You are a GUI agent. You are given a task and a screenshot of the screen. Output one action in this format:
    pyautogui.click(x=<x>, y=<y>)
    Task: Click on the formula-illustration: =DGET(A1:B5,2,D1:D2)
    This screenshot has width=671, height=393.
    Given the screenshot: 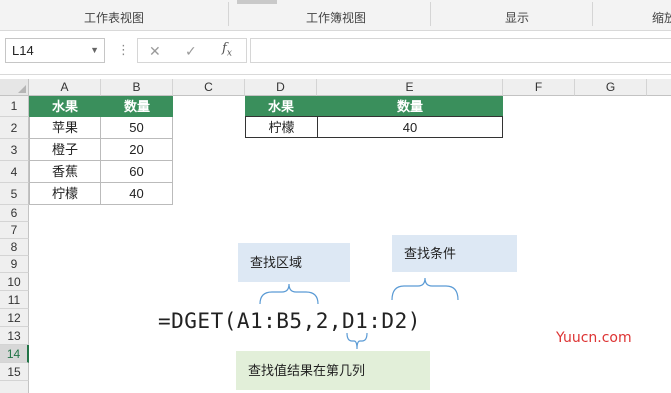 What is the action you would take?
    pyautogui.click(x=289, y=321)
    